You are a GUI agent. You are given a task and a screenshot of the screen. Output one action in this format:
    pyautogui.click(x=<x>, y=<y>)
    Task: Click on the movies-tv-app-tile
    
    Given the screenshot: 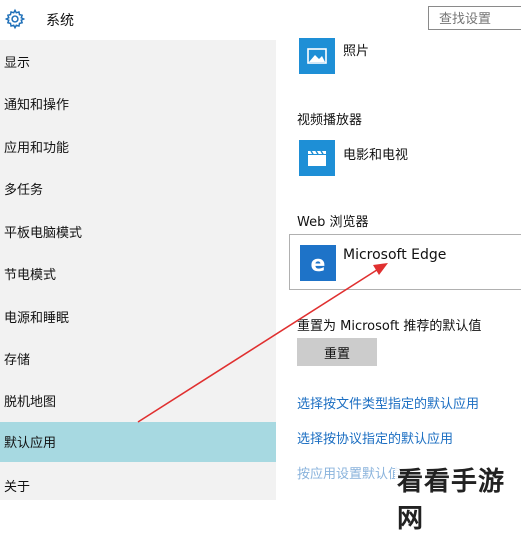 What is the action you would take?
    pyautogui.click(x=317, y=158)
    